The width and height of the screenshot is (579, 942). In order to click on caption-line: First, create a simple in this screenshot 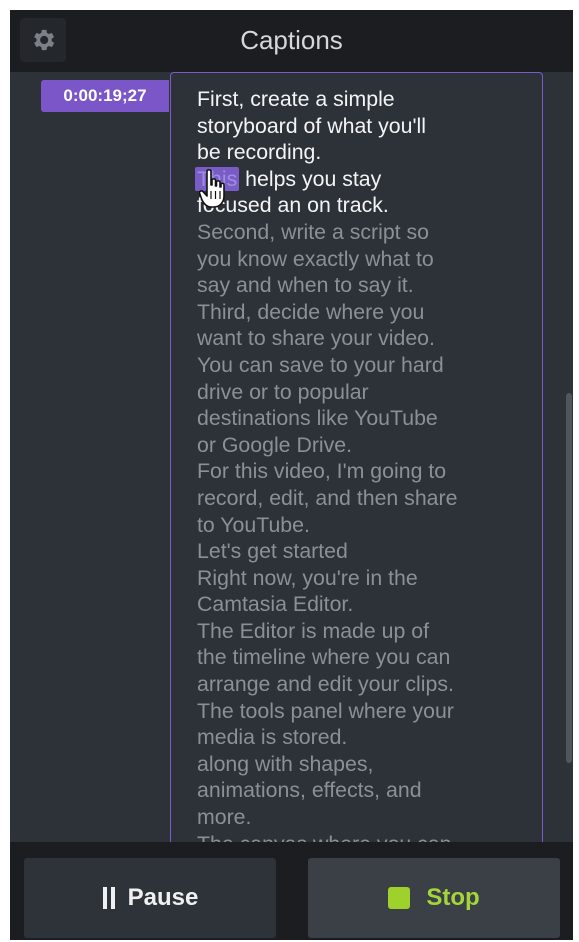, I will do `click(296, 99)`.